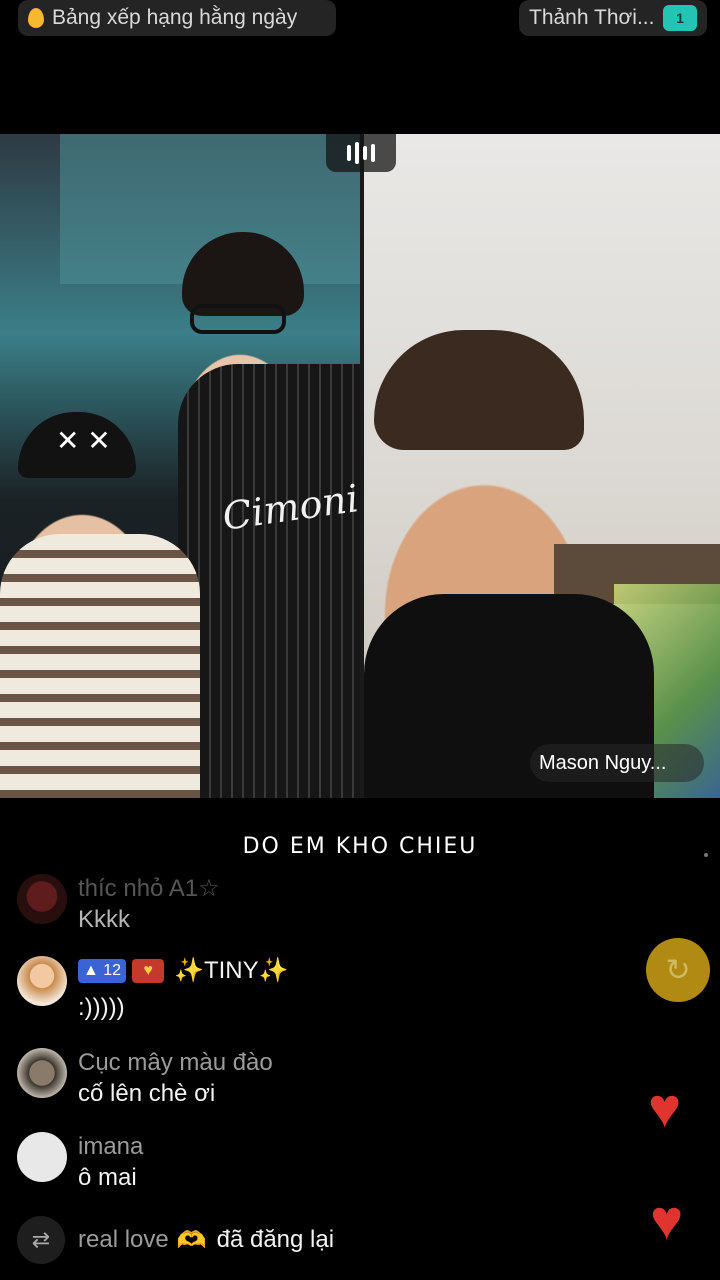  Describe the element at coordinates (100, 666) in the screenshot. I see `person-striped-shirt` at that location.